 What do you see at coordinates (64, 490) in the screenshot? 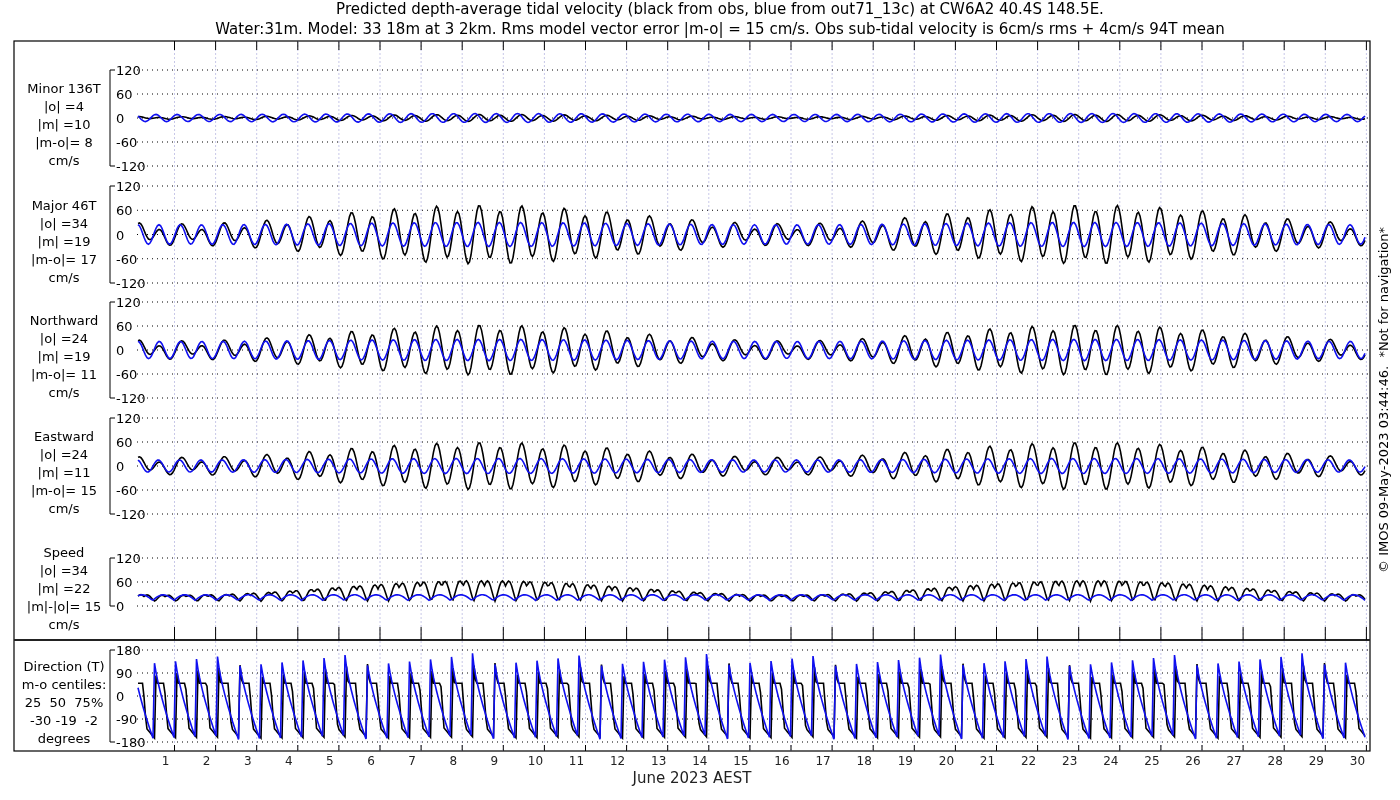
I see `panel-label: |m-o|= 15` at bounding box center [64, 490].